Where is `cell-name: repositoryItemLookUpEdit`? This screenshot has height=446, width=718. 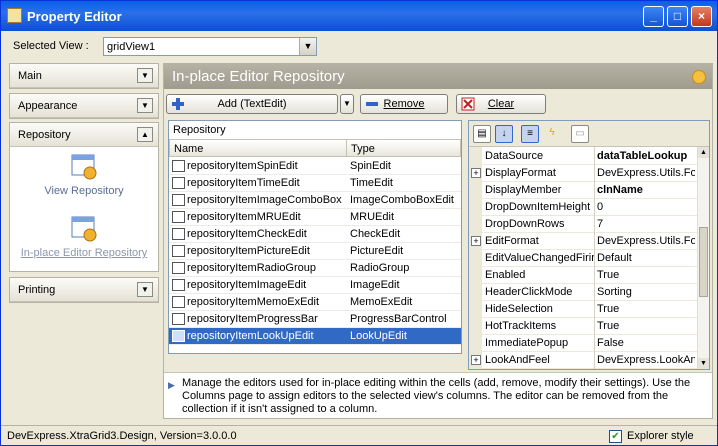 cell-name: repositoryItemLookUpEdit is located at coordinates (250, 336).